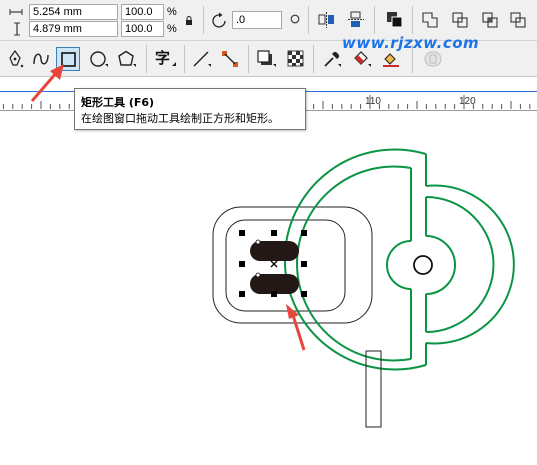 This screenshot has height=465, width=537. I want to click on tooltip-description: 在绘图窗口拖动工具绘制正方形和矩形。, so click(180, 118).